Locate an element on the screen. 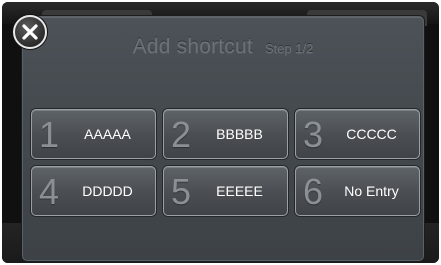  shortcut-label: BBBBB is located at coordinates (239, 134).